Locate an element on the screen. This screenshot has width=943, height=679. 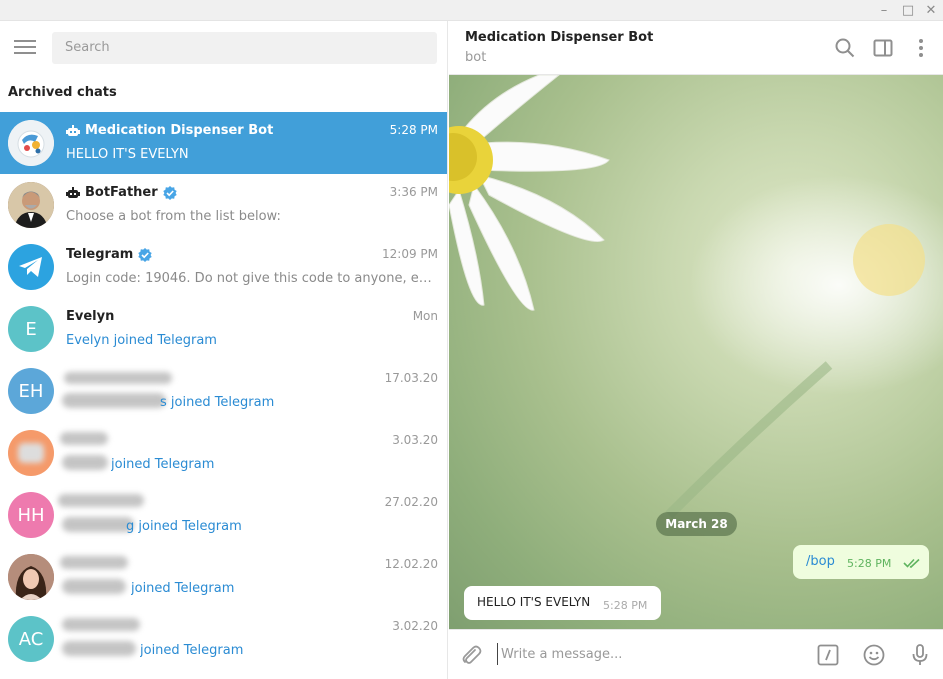
chat-preview: g joined Telegram is located at coordinates (184, 526).